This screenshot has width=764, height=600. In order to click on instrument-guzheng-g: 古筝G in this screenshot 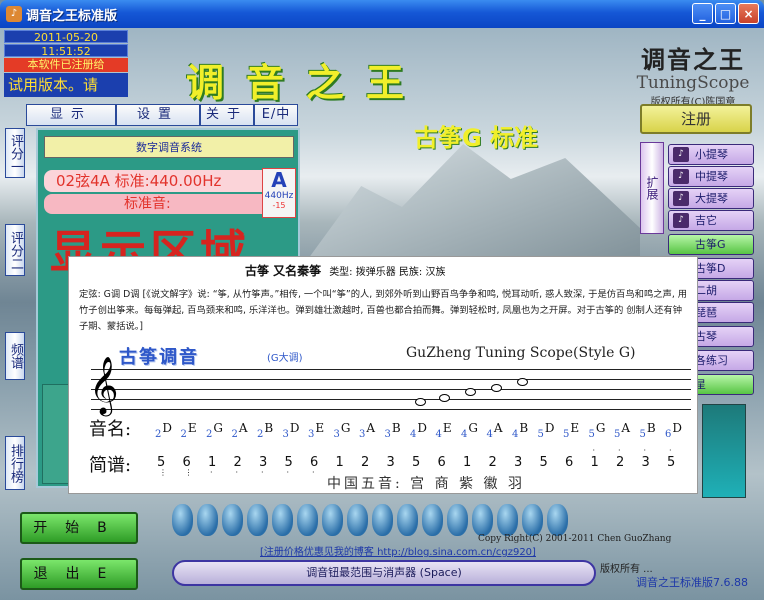, I will do `click(711, 244)`.